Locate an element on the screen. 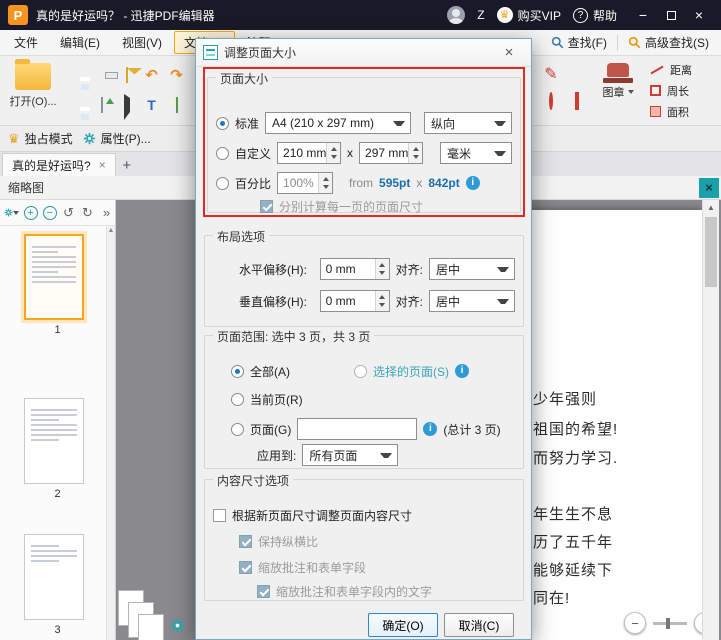  scale-annotations-checkbox is located at coordinates (245, 567).